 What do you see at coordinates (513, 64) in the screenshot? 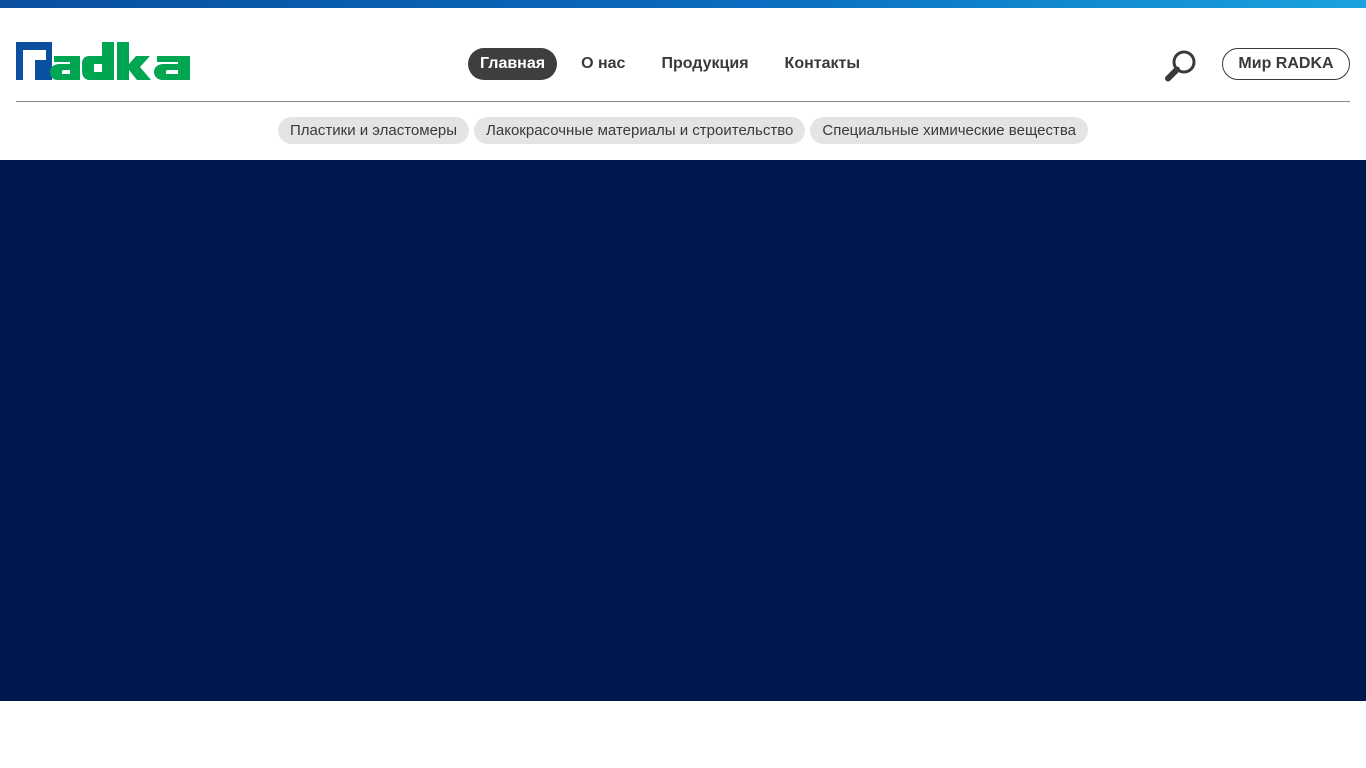
I see `nav-item-home: Главная` at bounding box center [513, 64].